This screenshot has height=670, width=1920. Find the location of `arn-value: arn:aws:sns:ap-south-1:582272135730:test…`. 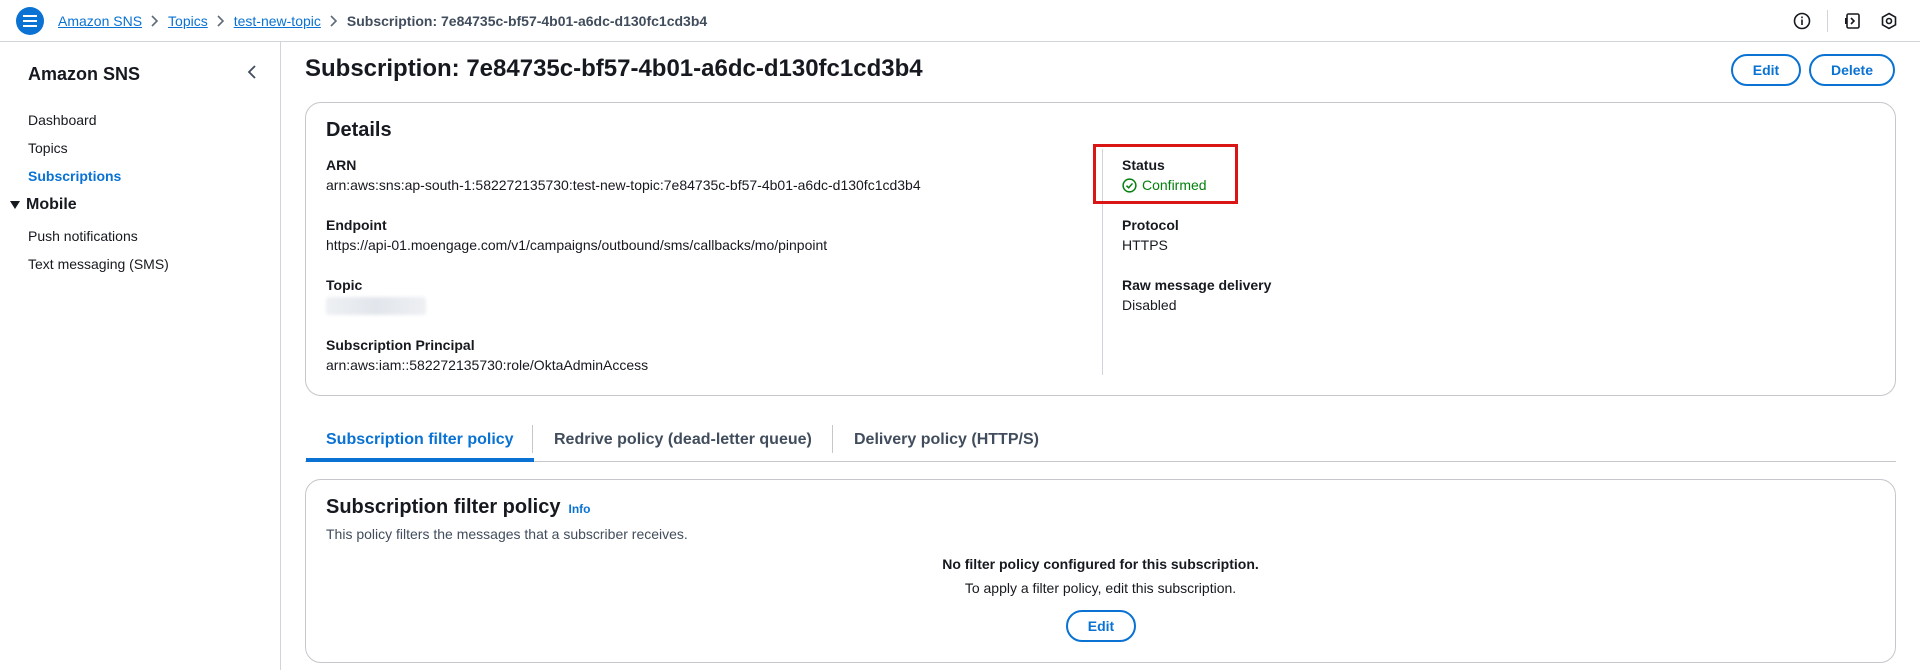

arn-value: arn:aws:sns:ap-south-1:582272135730:test… is located at coordinates (623, 185).